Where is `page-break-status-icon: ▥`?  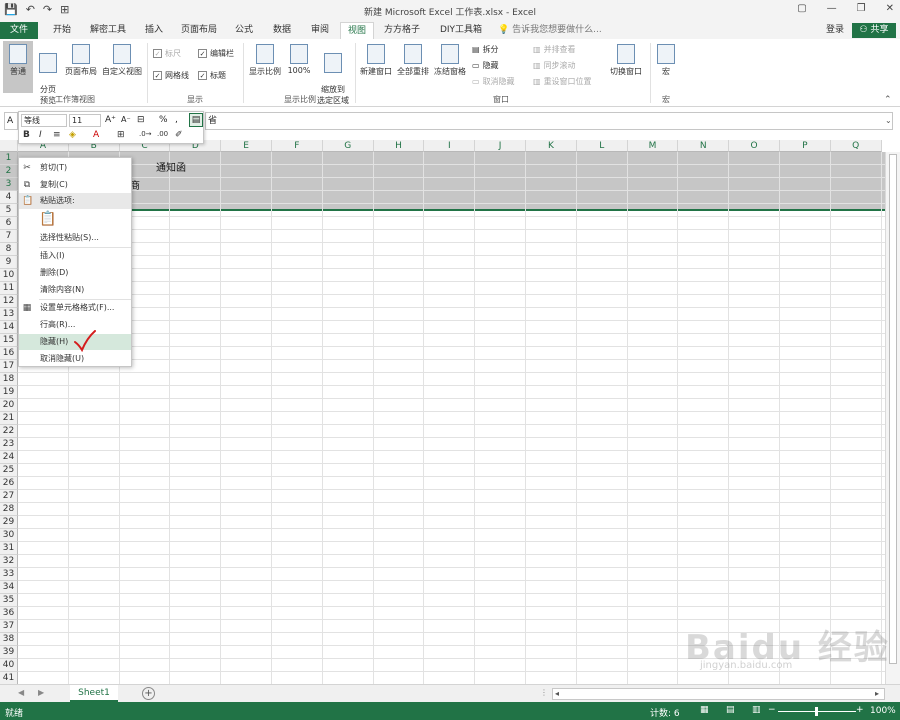
page-break-status-icon: ▥ is located at coordinates (756, 710).